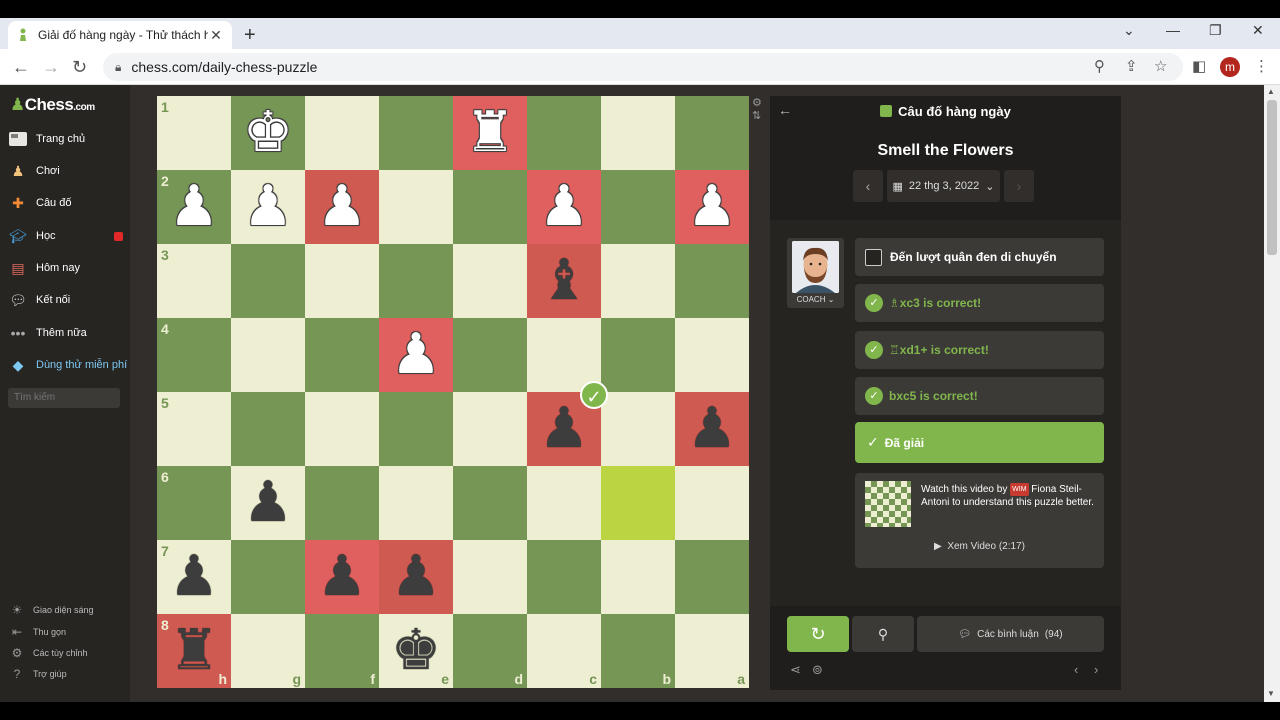  I want to click on share-icon: ⋖, so click(795, 670).